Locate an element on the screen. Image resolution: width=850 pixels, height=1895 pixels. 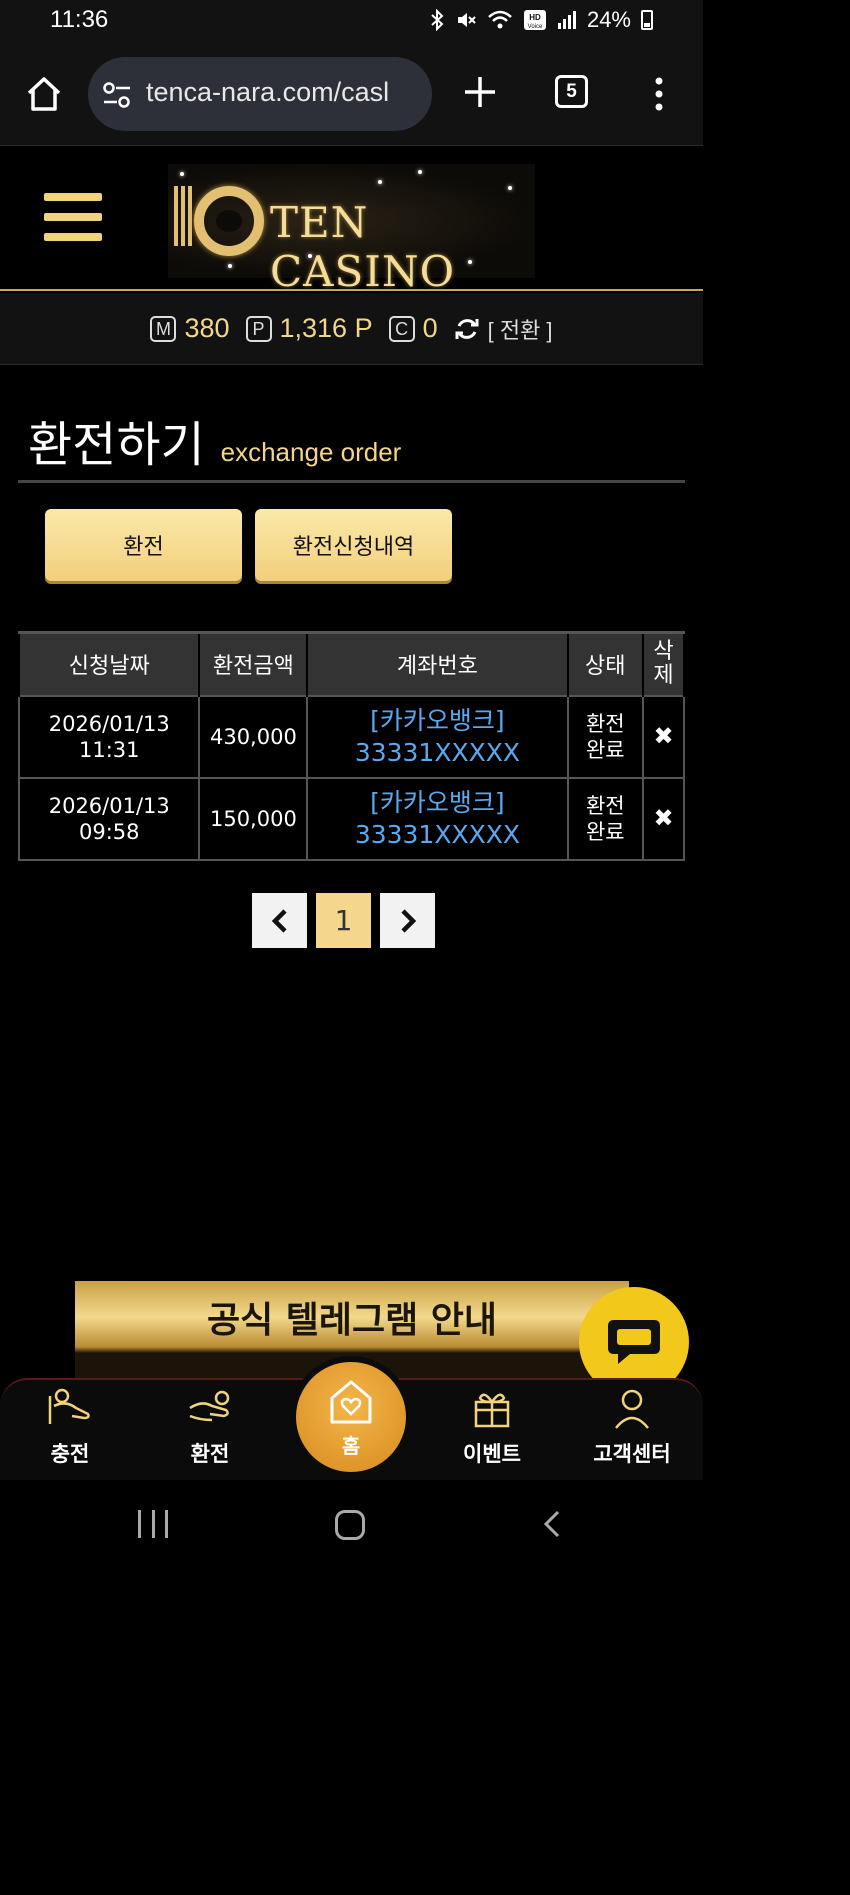
page-number-current: 1 is located at coordinates (343, 920).